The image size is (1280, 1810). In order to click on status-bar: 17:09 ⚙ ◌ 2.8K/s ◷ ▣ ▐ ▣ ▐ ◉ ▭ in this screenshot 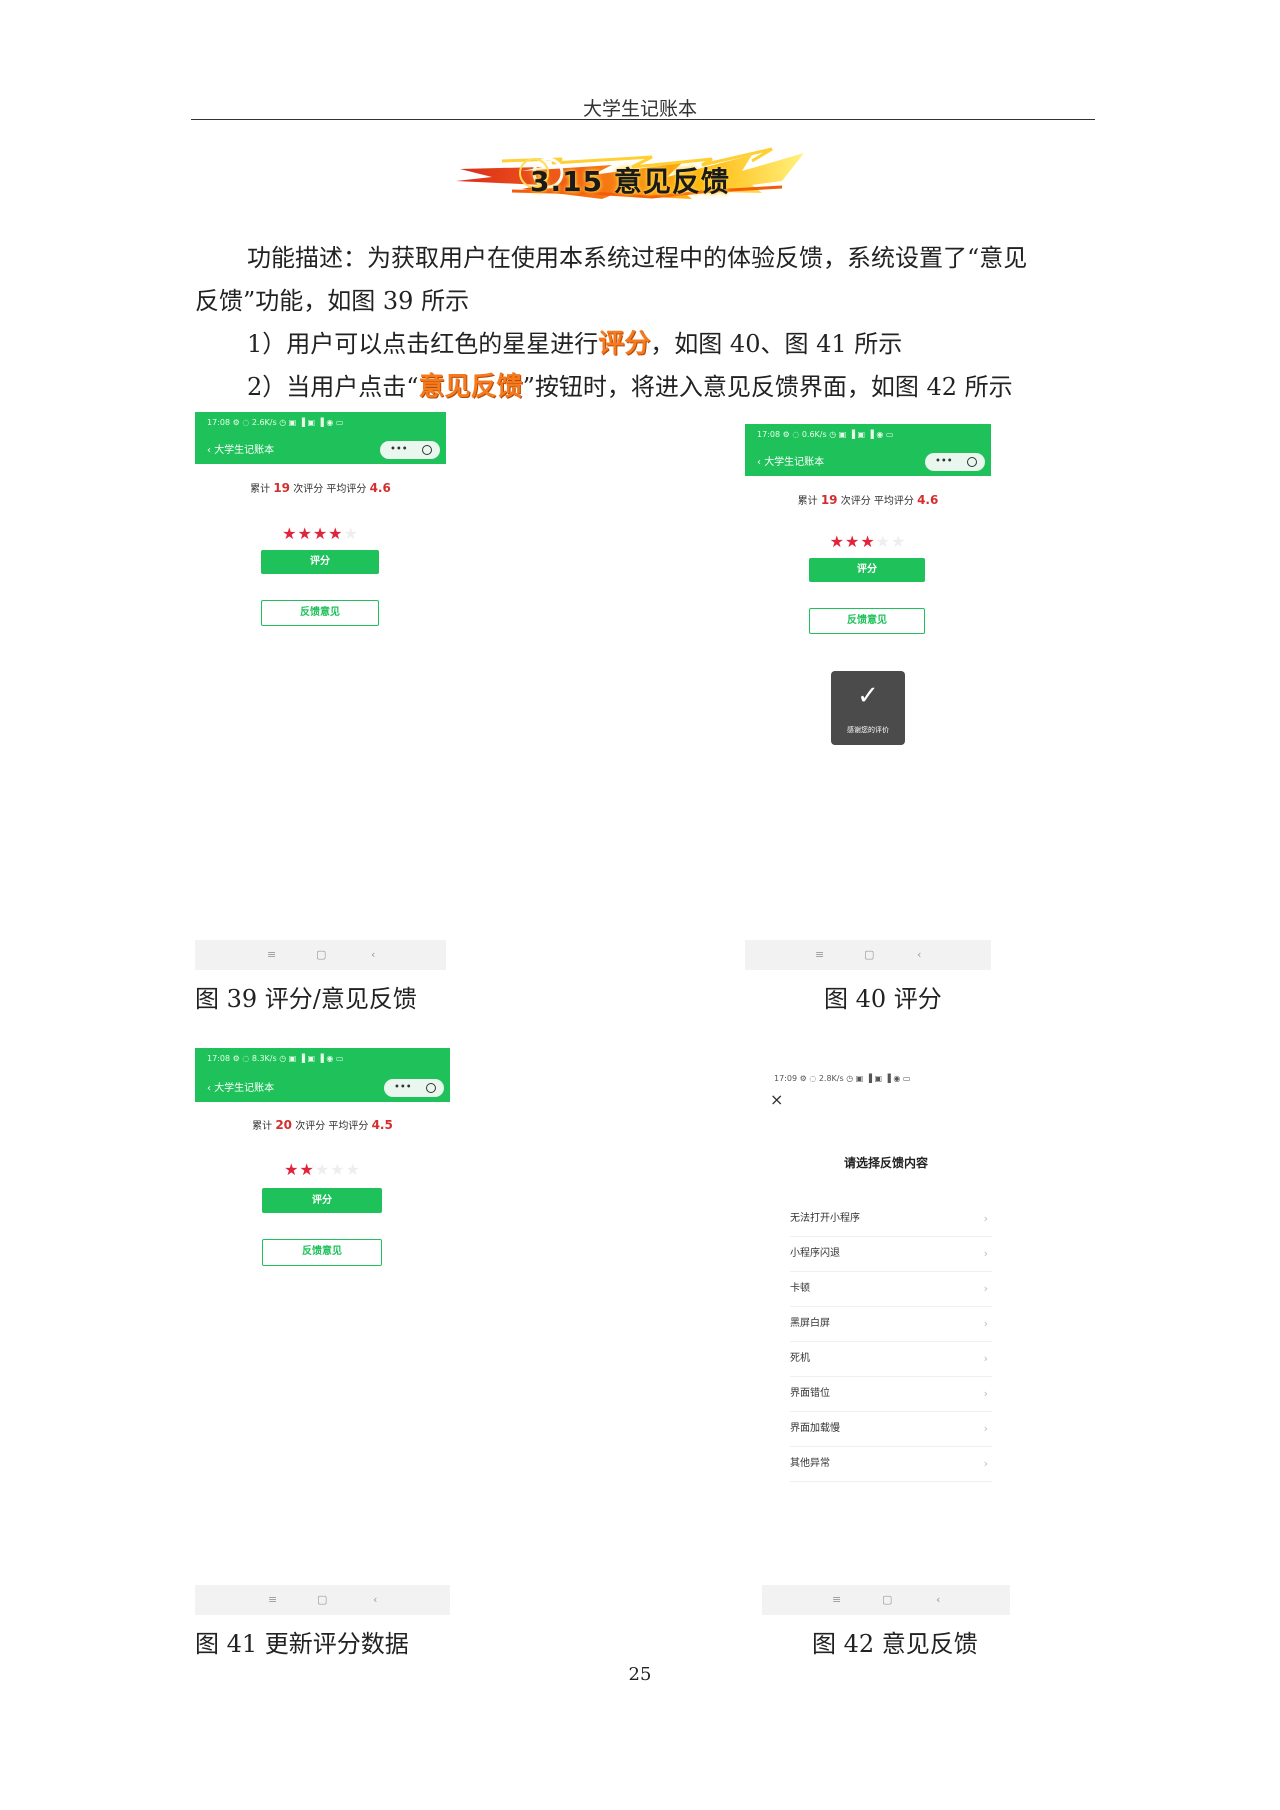, I will do `click(842, 1078)`.